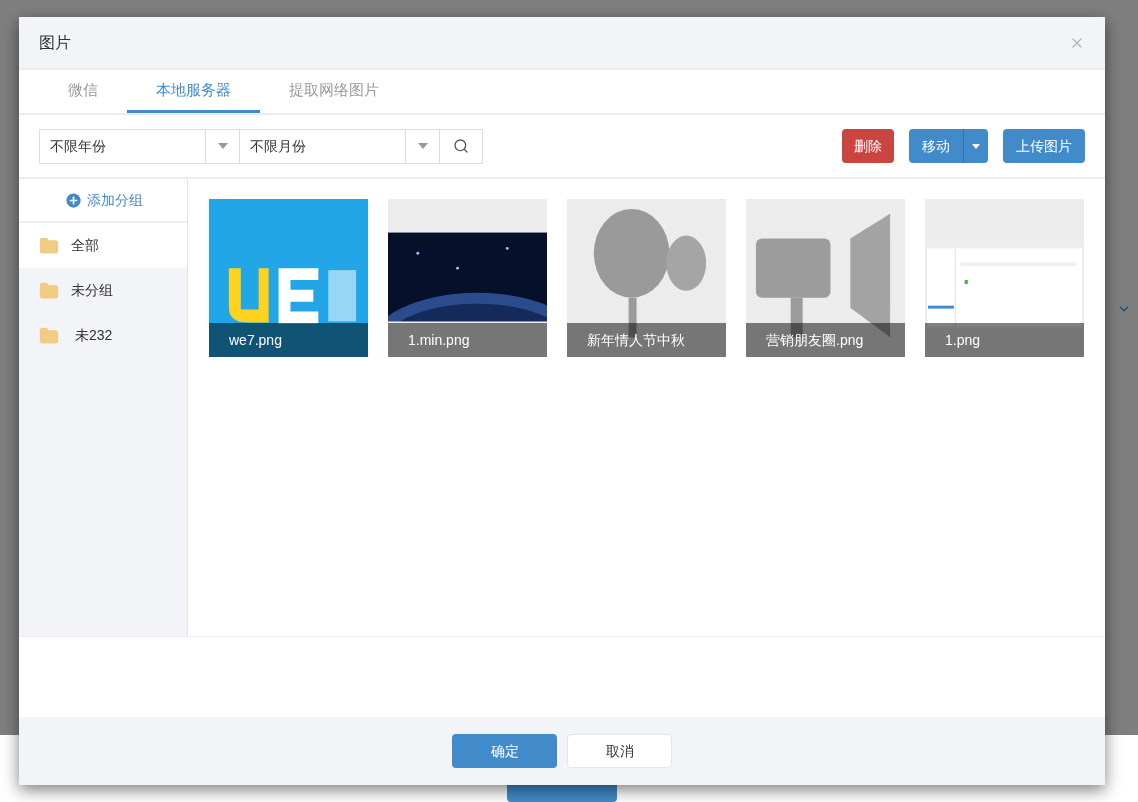 This screenshot has width=1138, height=802. What do you see at coordinates (936, 146) in the screenshot?
I see `move-button: 移动` at bounding box center [936, 146].